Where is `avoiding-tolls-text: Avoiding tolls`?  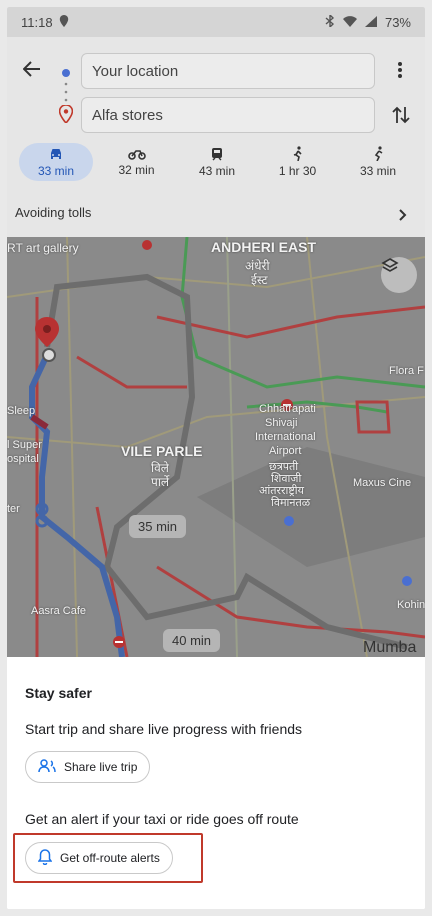 avoiding-tolls-text: Avoiding tolls is located at coordinates (53, 212).